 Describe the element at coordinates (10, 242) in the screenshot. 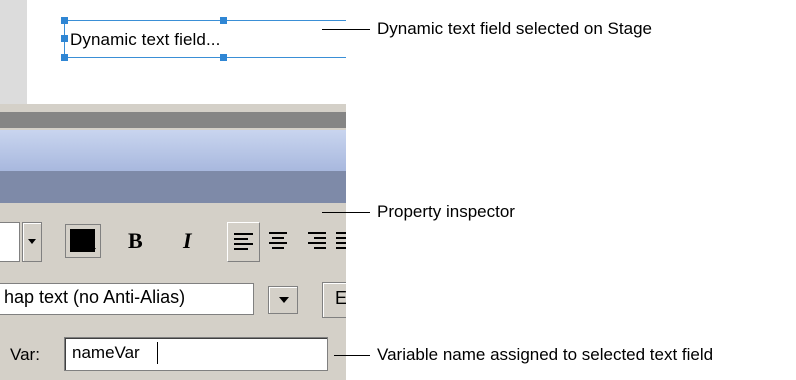

I see `font-size-field` at that location.